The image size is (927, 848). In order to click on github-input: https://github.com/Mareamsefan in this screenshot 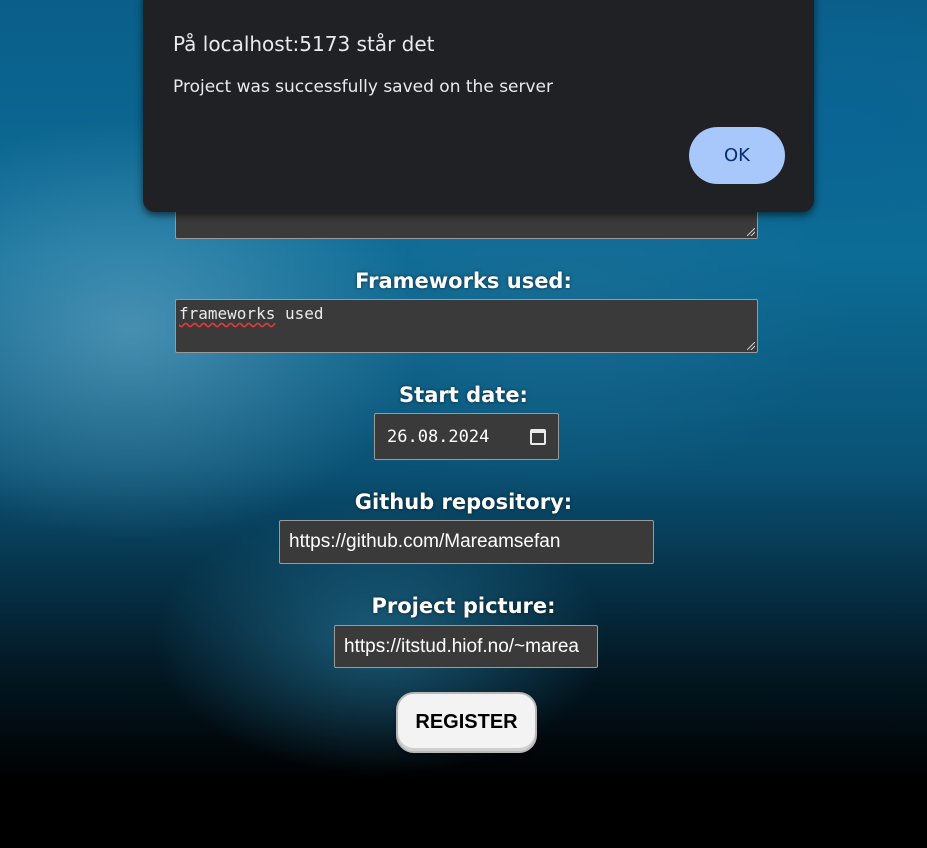, I will do `click(466, 542)`.